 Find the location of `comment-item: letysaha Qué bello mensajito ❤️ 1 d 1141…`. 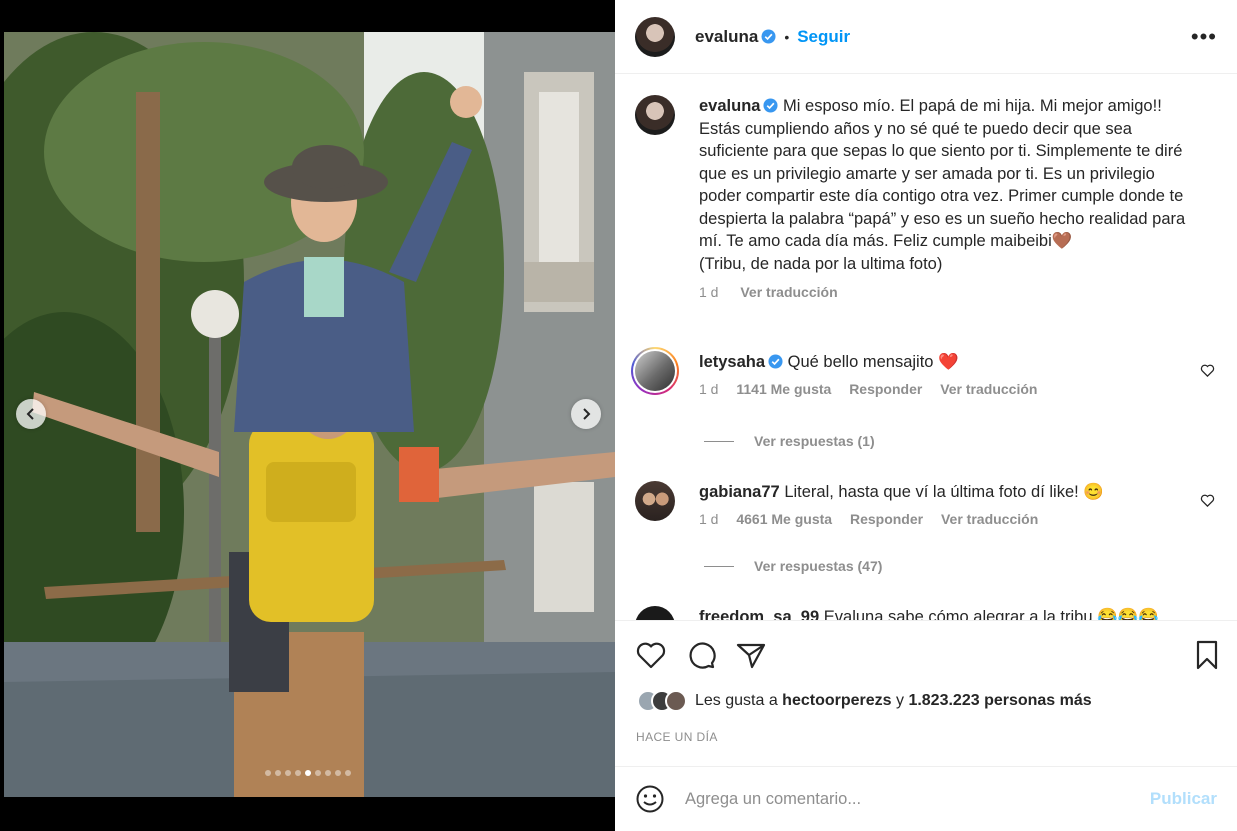

comment-item: letysaha Qué bello mensajito ❤️ 1 d 1141… is located at coordinates (923, 372).